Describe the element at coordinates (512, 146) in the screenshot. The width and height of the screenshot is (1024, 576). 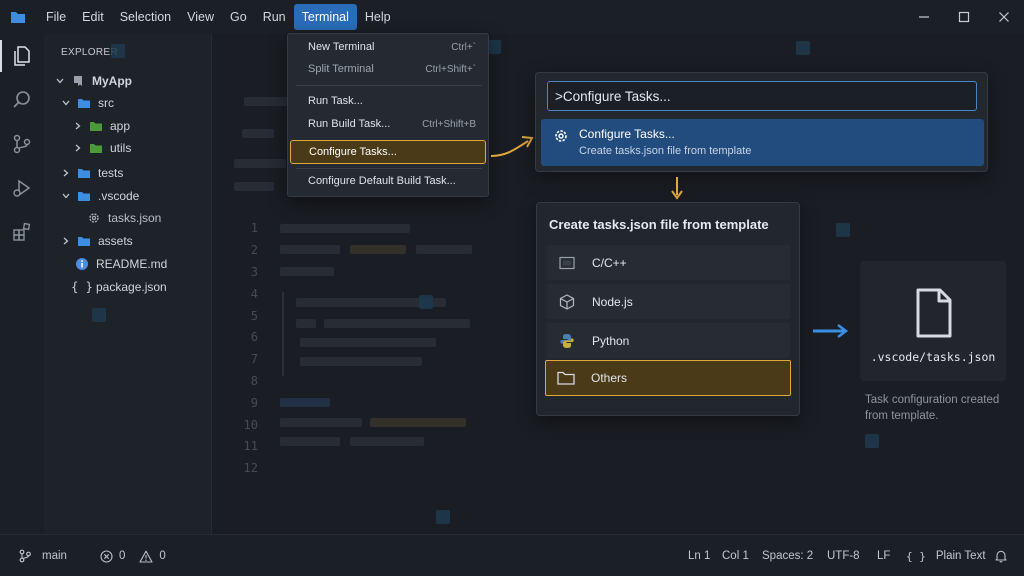
I see `curved-arrow-icon` at that location.